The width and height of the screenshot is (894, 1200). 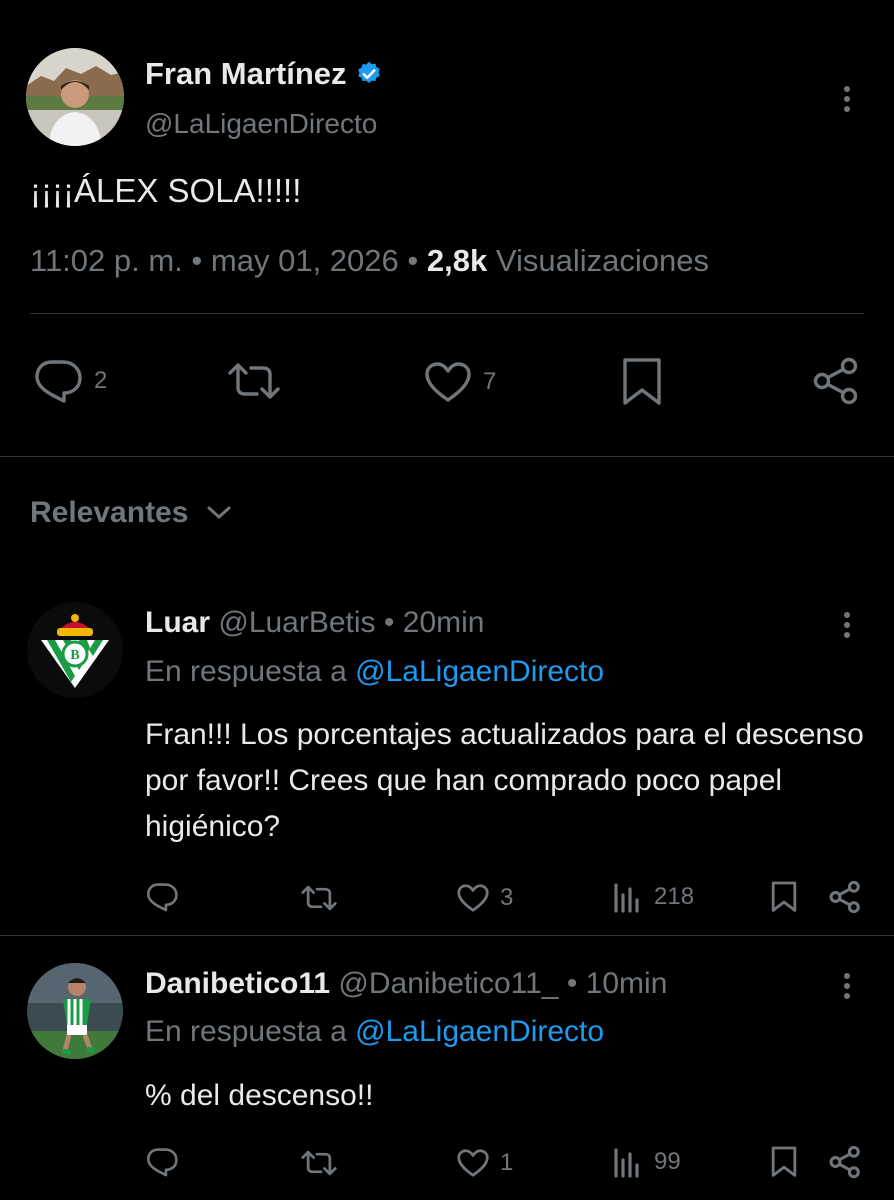 What do you see at coordinates (369, 74) in the screenshot?
I see `verified-badge-icon` at bounding box center [369, 74].